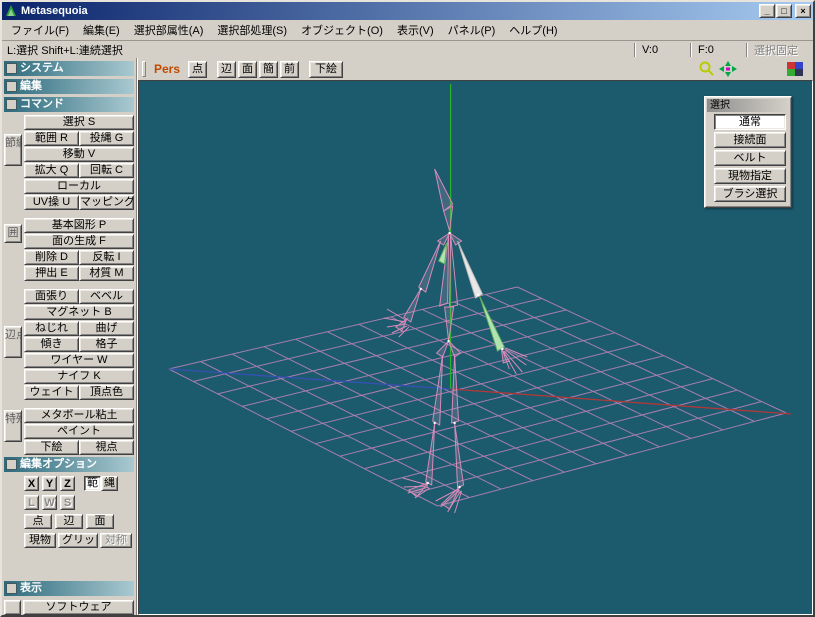 This screenshot has height=617, width=815. Describe the element at coordinates (78, 607) in the screenshot. I see `software-render-button: ソフトウェア` at that location.